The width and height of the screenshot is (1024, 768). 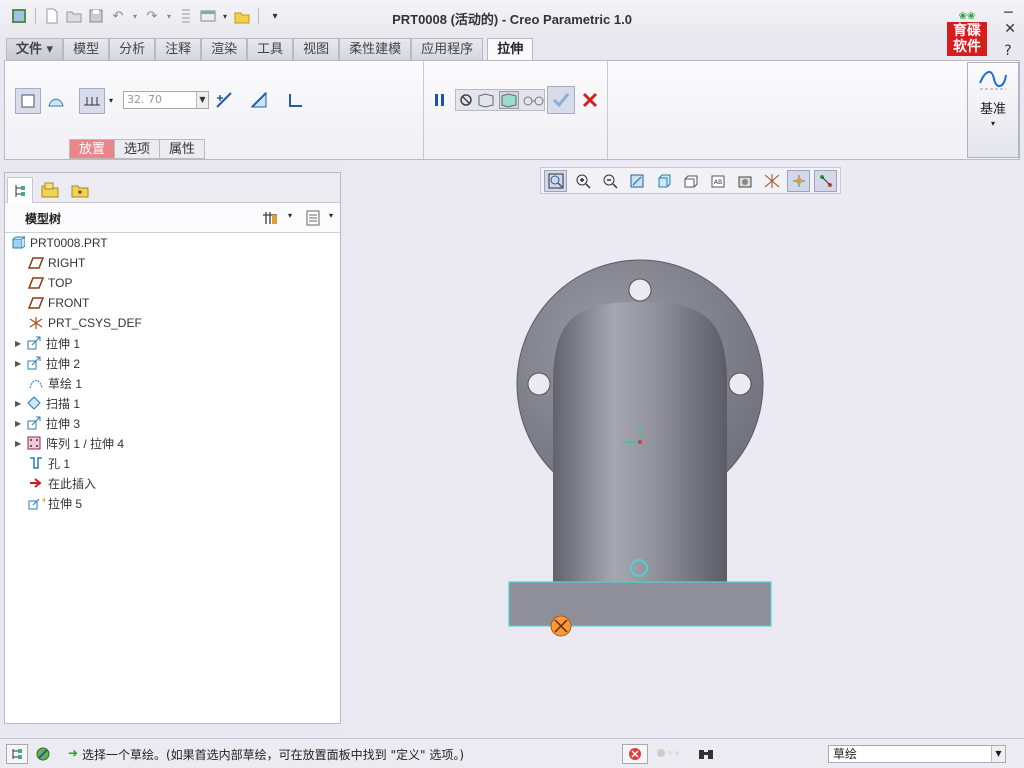 I want to click on attached-preview-icon, so click(x=486, y=100).